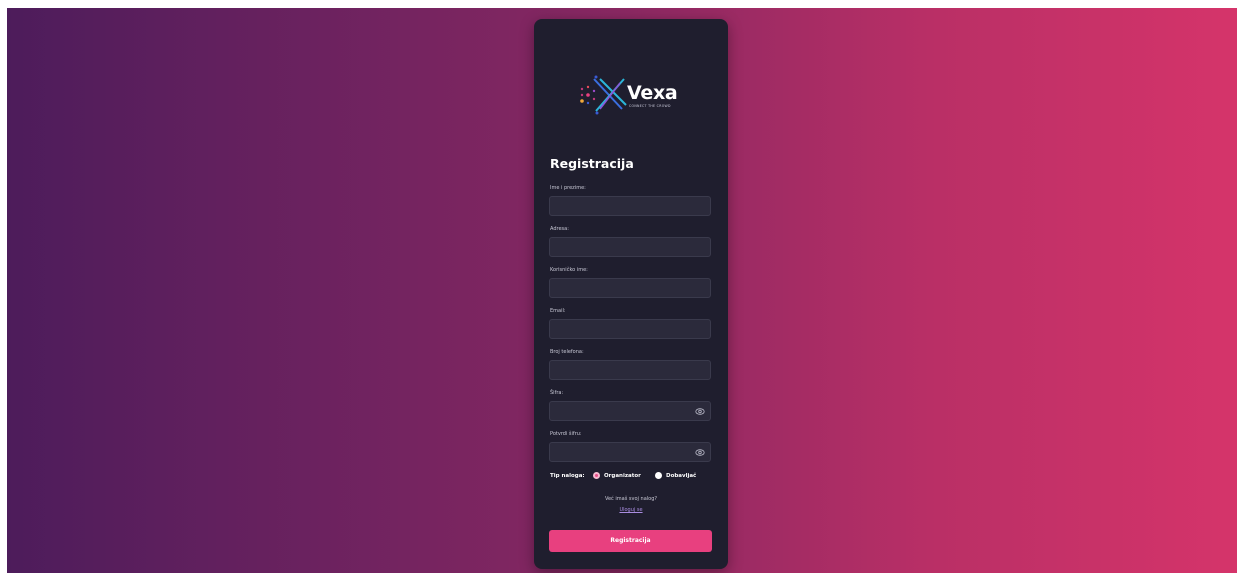 Image resolution: width=1244 pixels, height=573 pixels. Describe the element at coordinates (631, 510) in the screenshot. I see `login-link: Uloguj se` at that location.